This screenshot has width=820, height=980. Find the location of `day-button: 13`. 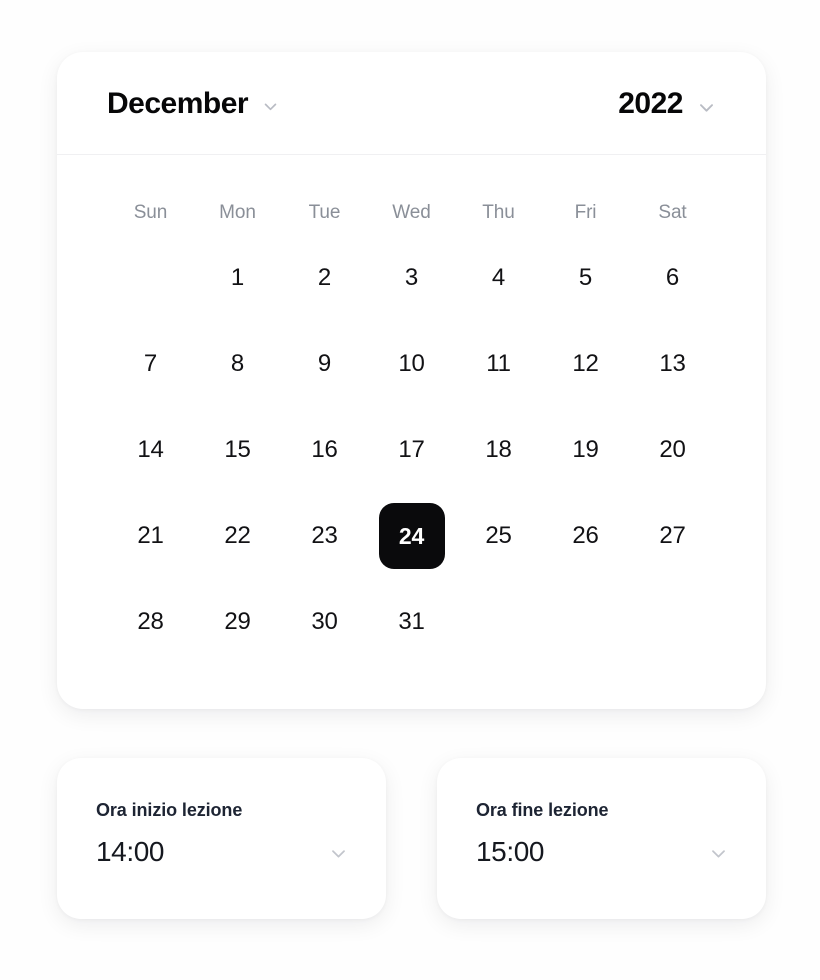

day-button: 13 is located at coordinates (673, 364).